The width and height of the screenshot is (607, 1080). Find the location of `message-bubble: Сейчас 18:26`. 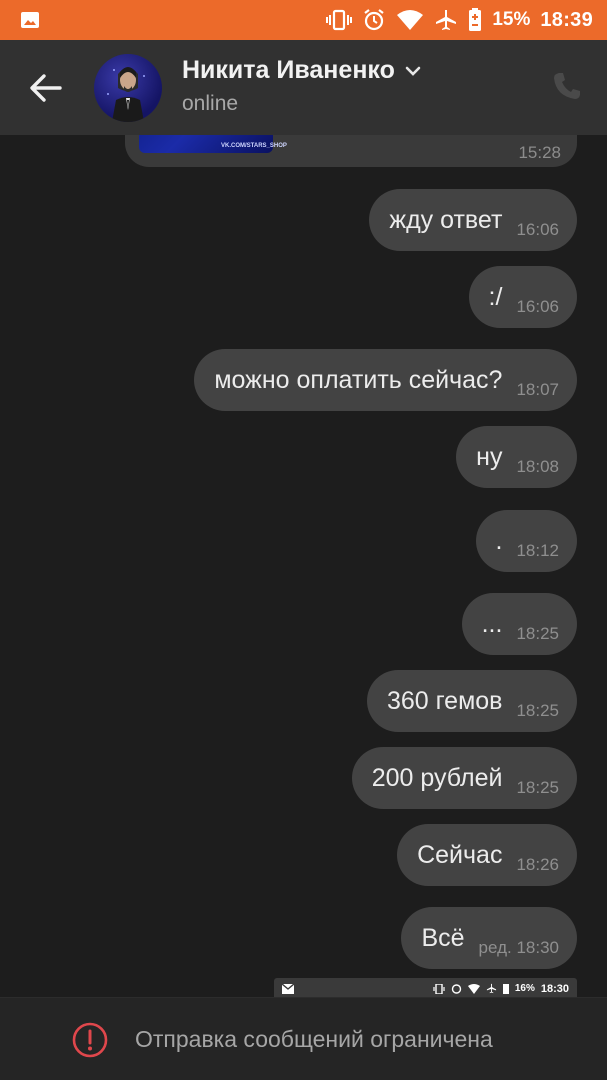

message-bubble: Сейчас 18:26 is located at coordinates (487, 855).